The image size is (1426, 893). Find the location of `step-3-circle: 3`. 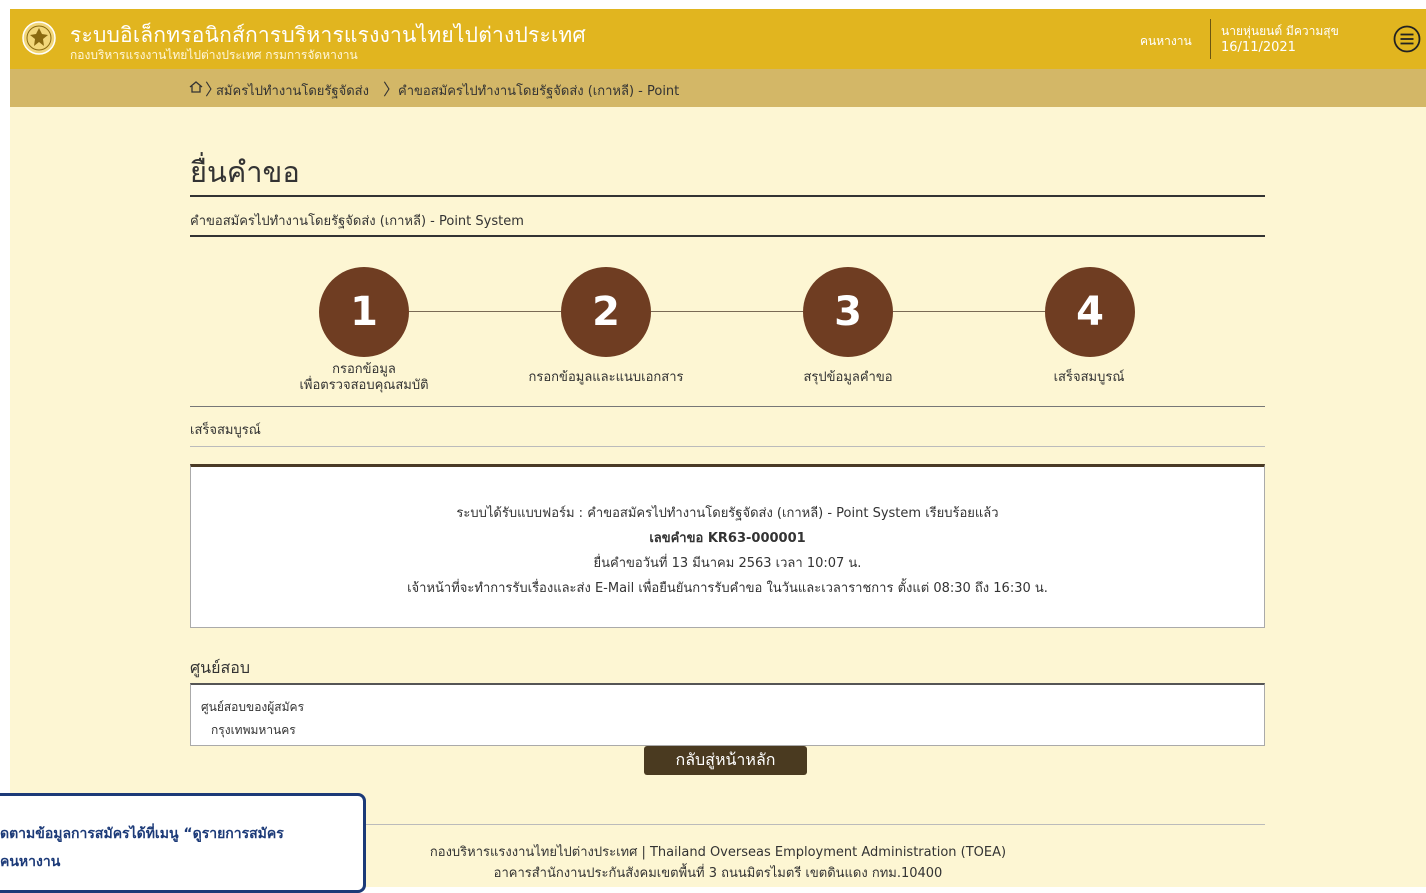

step-3-circle: 3 is located at coordinates (848, 312).